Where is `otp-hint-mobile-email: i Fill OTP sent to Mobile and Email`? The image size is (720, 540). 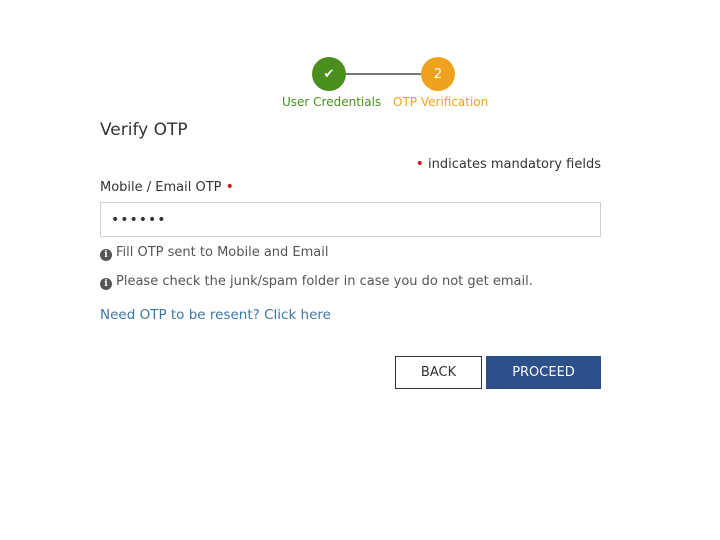
otp-hint-mobile-email: i Fill OTP sent to Mobile and Email is located at coordinates (214, 253).